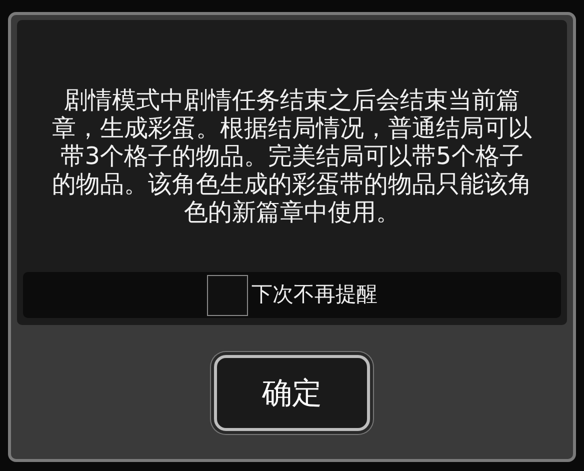 This screenshot has height=471, width=584. What do you see at coordinates (227, 295) in the screenshot?
I see `checkbox` at bounding box center [227, 295].